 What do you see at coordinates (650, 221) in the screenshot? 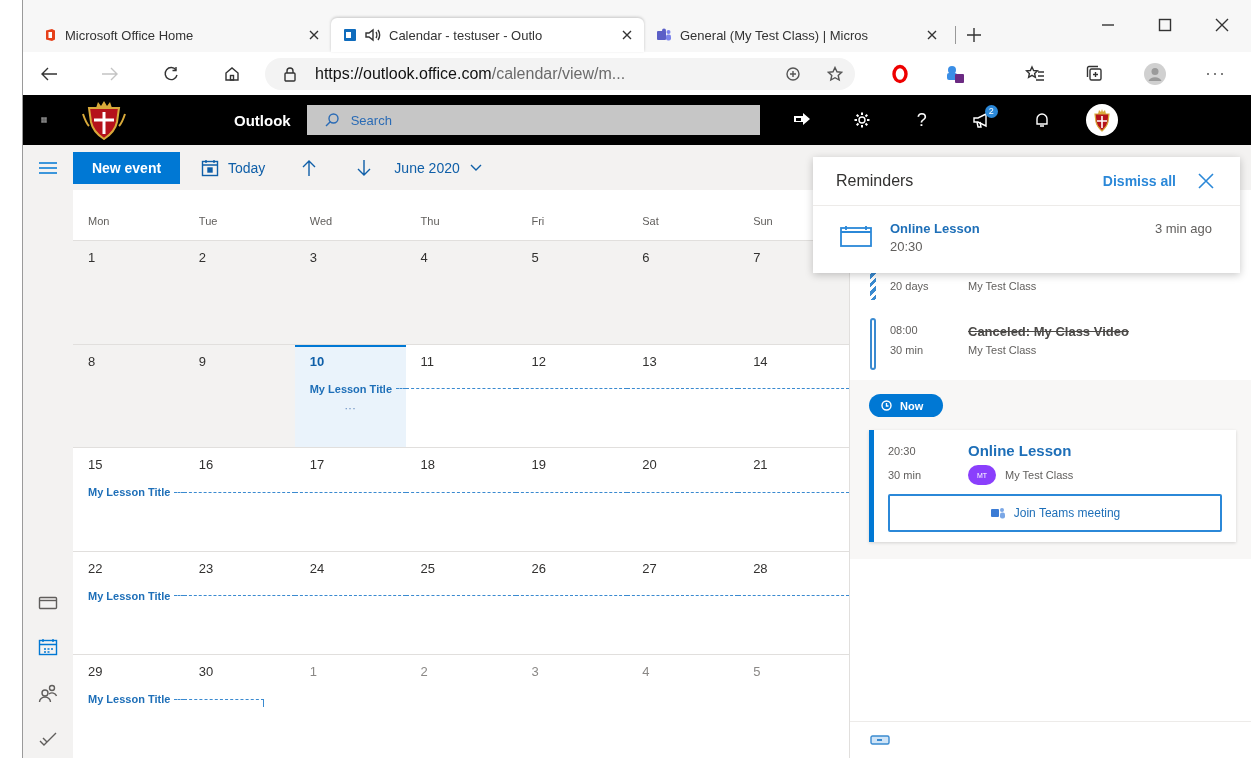
I see `weekday-label: Sat` at bounding box center [650, 221].